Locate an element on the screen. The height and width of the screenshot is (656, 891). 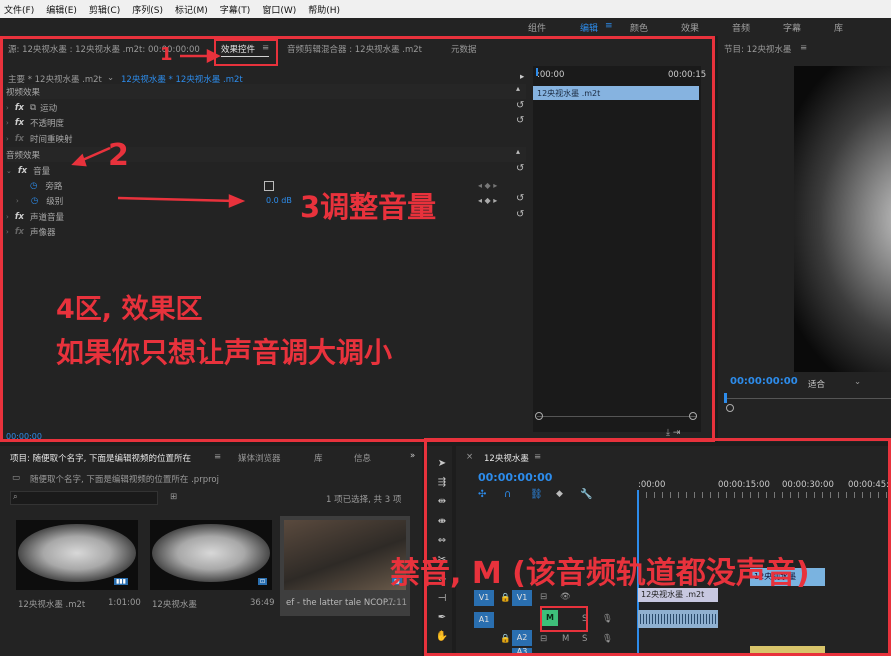
media-thumbnail: ⊡ is located at coordinates (211, 555).